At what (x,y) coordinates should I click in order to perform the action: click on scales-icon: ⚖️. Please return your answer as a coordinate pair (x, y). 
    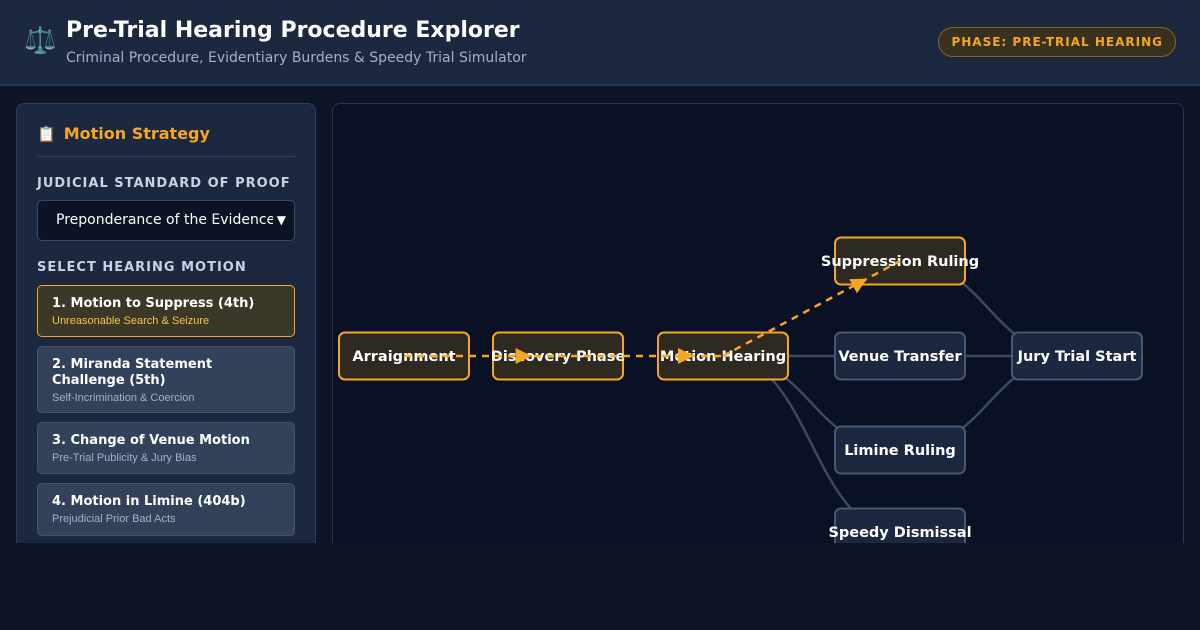
    Looking at the image, I should click on (40, 41).